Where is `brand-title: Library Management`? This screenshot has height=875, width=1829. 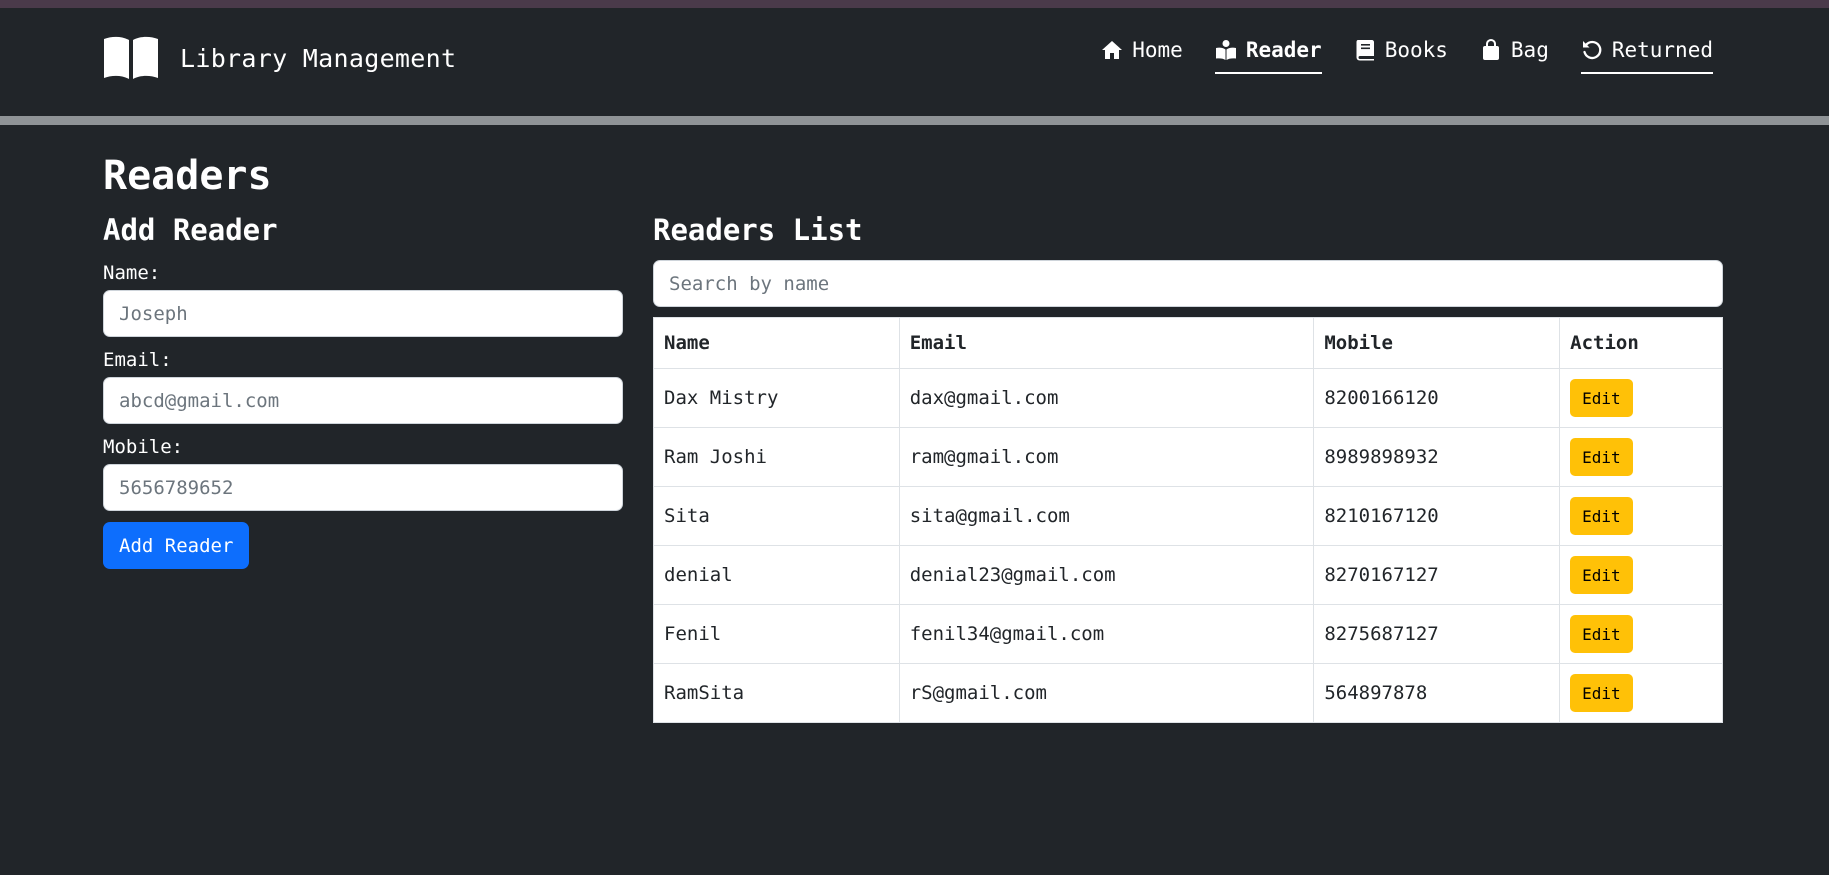 brand-title: Library Management is located at coordinates (318, 58).